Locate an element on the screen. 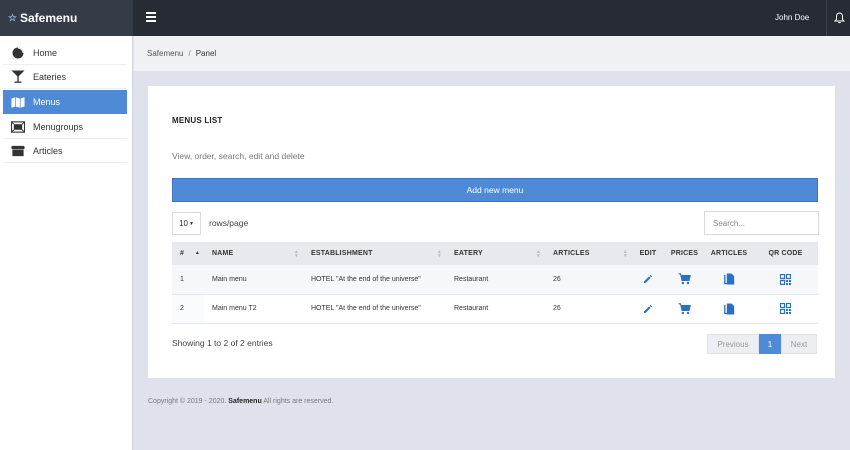 Image resolution: width=850 pixels, height=450 pixels. sidebar-item-label: Articles is located at coordinates (48, 150).